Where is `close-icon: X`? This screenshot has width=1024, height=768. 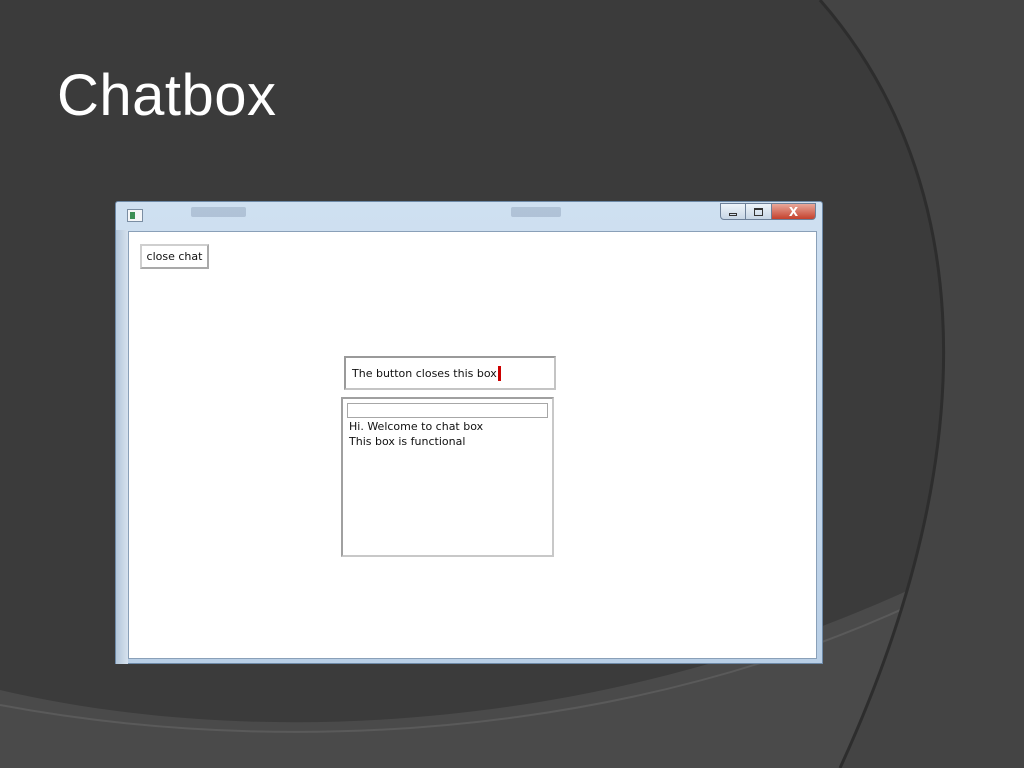 close-icon: X is located at coordinates (793, 211).